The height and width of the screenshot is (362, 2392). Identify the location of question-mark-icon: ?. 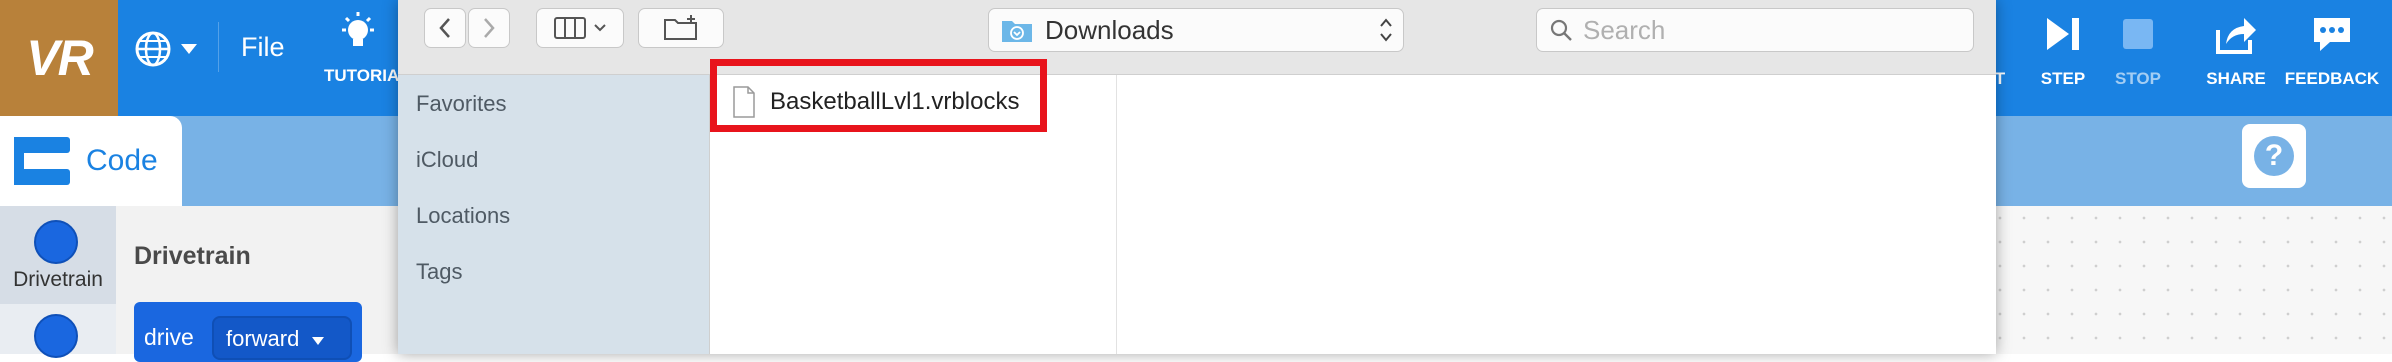
(2274, 156).